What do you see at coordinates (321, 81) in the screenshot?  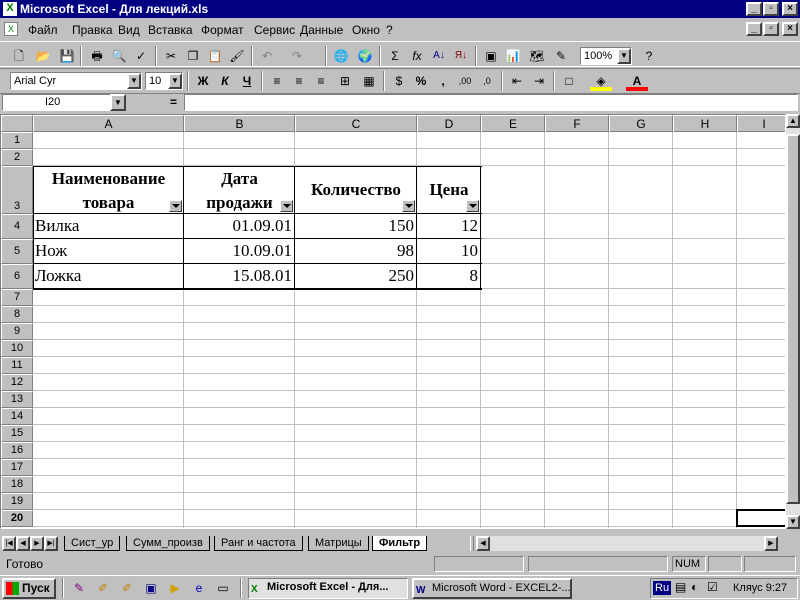 I see `align-right-icon: ≡` at bounding box center [321, 81].